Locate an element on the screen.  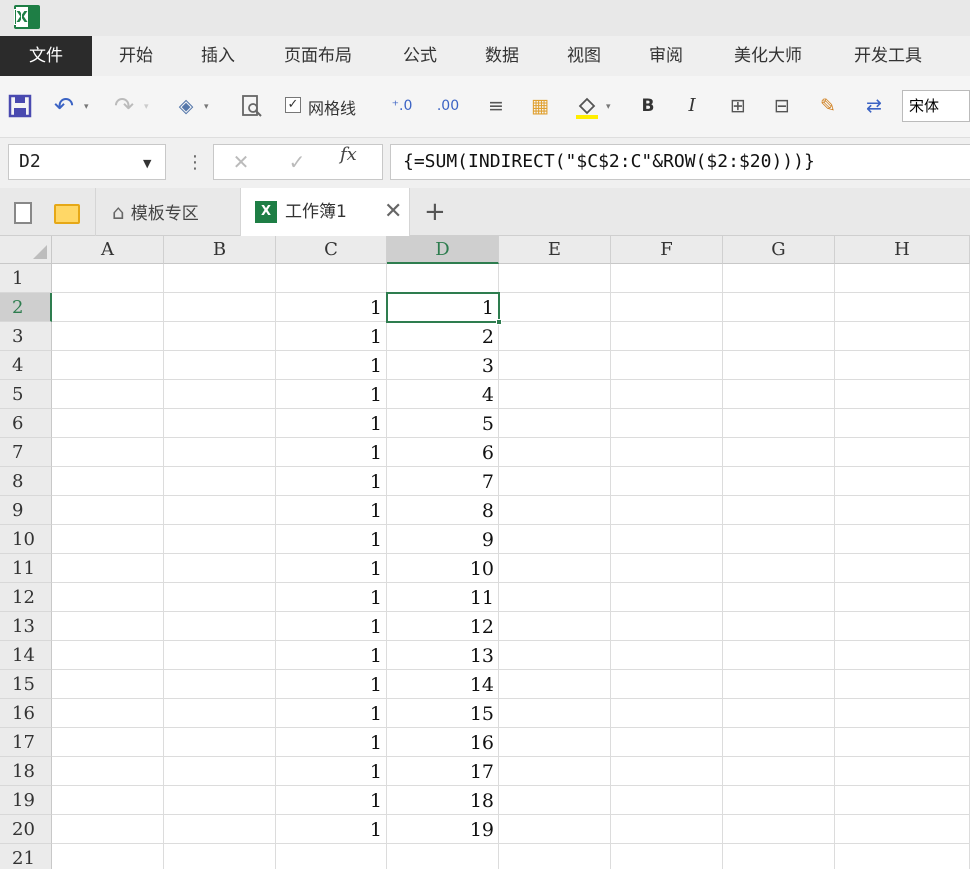
column-header-e: E is located at coordinates (555, 250).